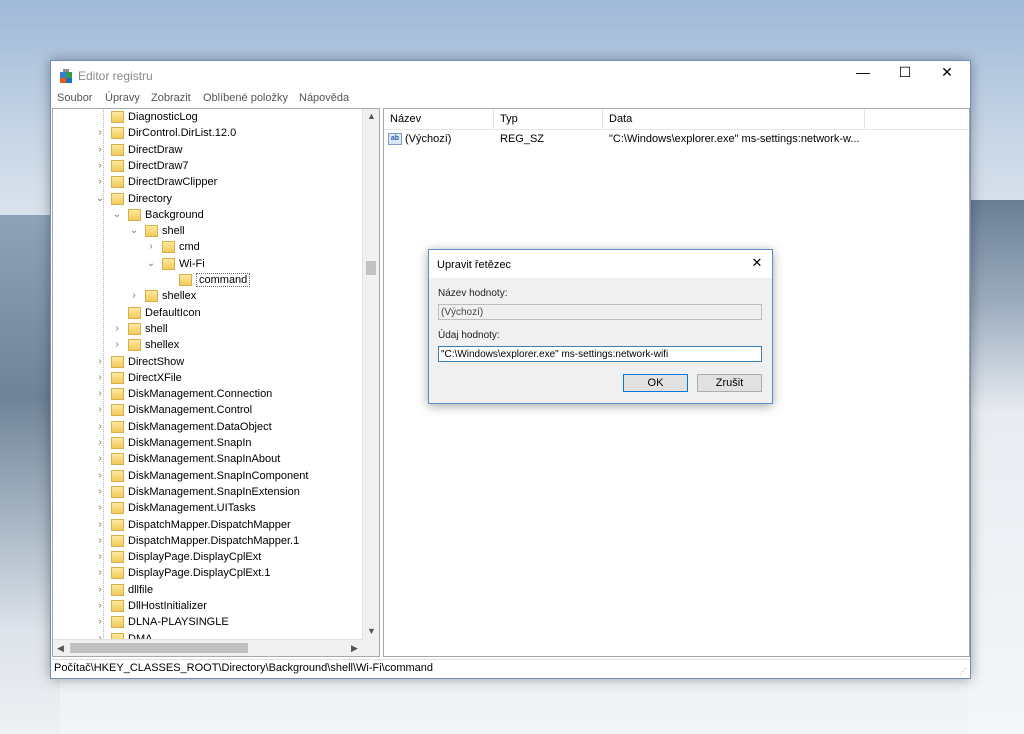  I want to click on tree-item: › DiskManagement.UITasks, so click(208, 509).